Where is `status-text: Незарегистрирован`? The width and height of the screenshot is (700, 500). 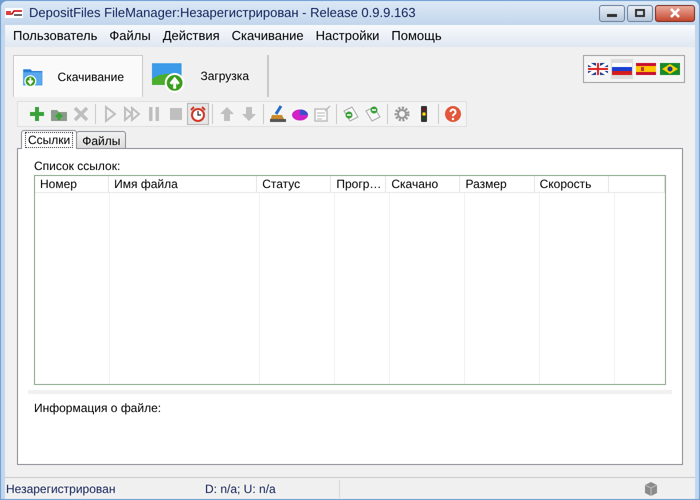
status-text: Незарегистрирован is located at coordinates (60, 489).